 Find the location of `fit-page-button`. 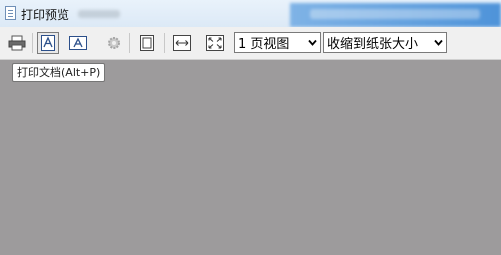

fit-page-button is located at coordinates (215, 43).